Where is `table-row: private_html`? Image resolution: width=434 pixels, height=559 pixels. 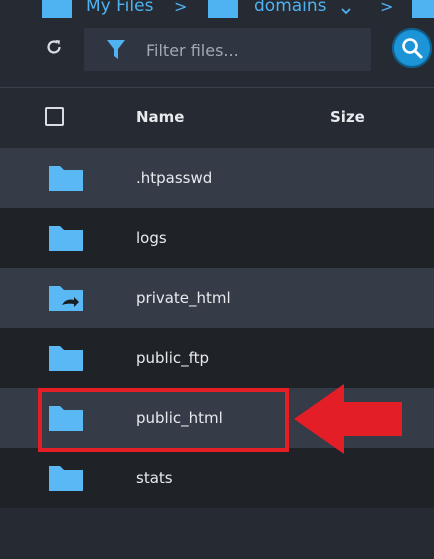
table-row: private_html is located at coordinates (217, 298).